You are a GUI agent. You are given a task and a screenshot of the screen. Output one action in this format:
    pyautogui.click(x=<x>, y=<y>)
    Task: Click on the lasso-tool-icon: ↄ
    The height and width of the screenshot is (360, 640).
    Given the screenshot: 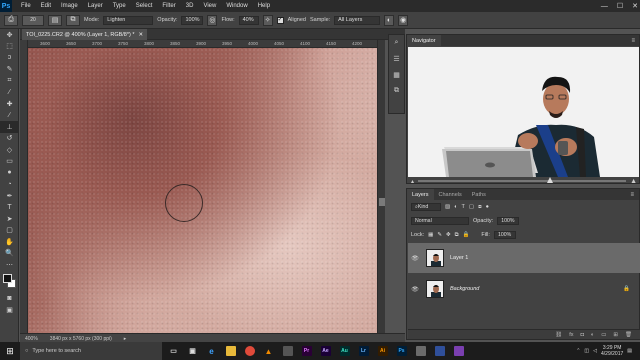 What is the action you would take?
    pyautogui.click(x=9, y=58)
    